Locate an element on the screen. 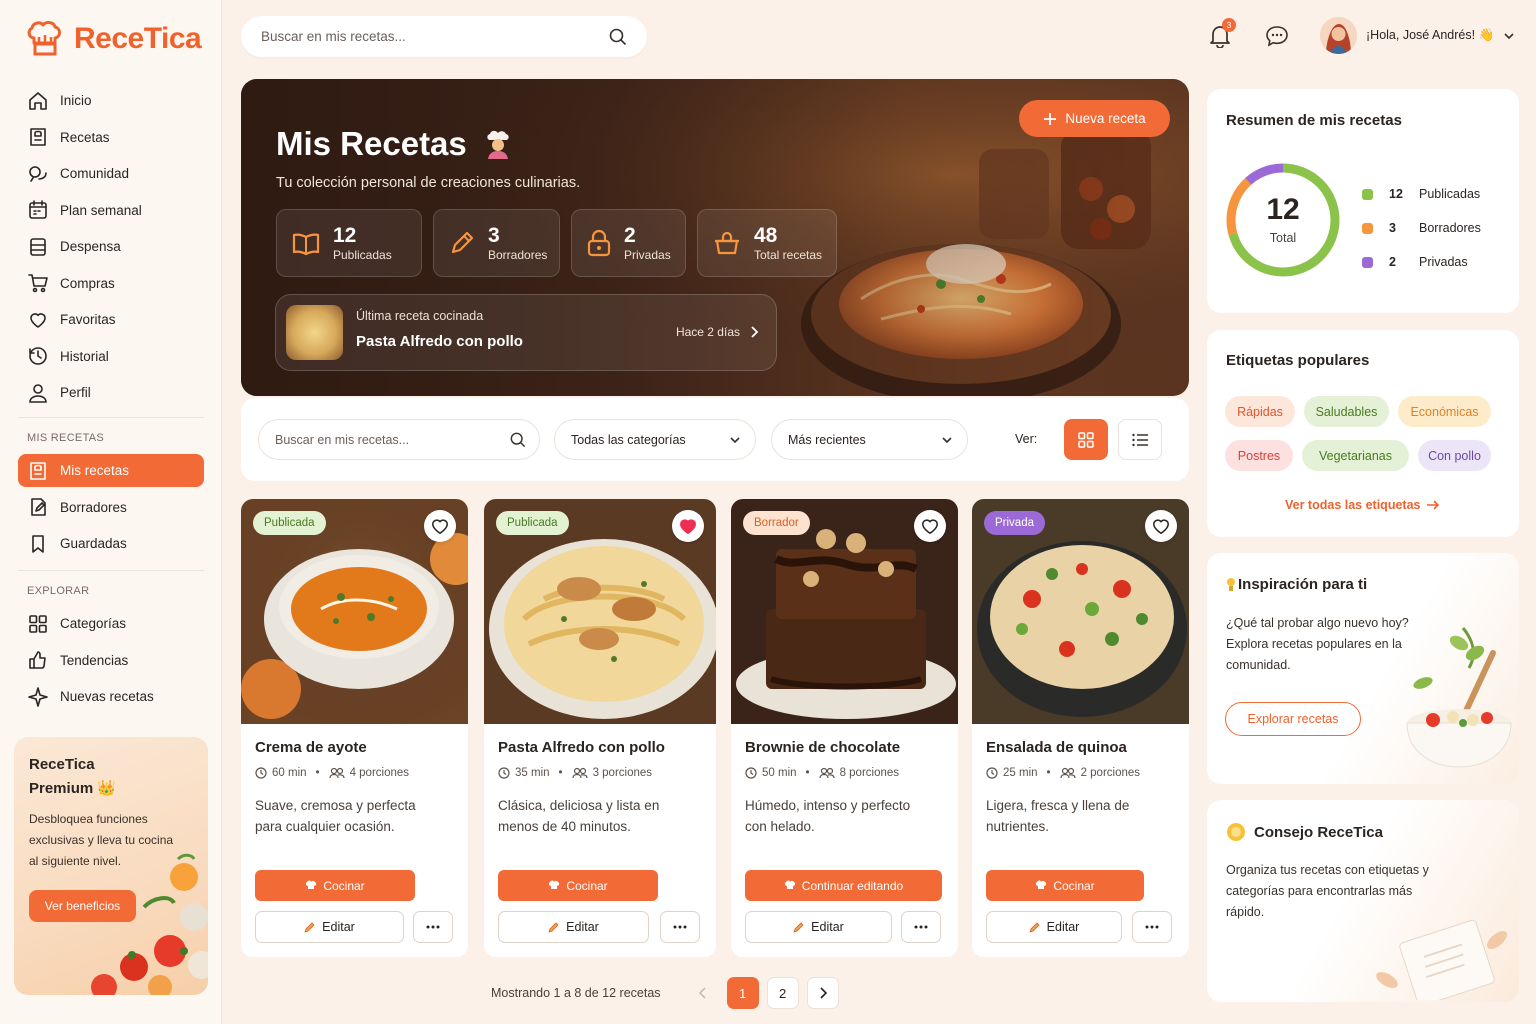  prev-page-button is located at coordinates (703, 993).